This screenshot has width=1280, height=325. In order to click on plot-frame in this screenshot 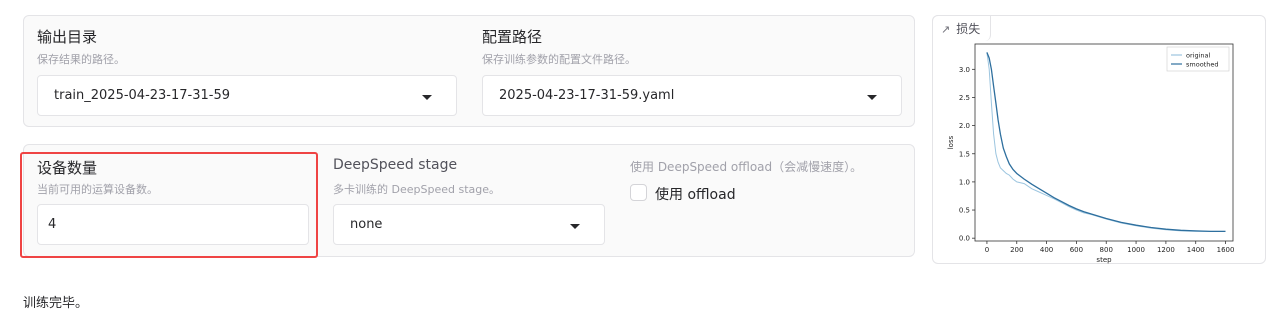, I will do `click(1104, 142)`.